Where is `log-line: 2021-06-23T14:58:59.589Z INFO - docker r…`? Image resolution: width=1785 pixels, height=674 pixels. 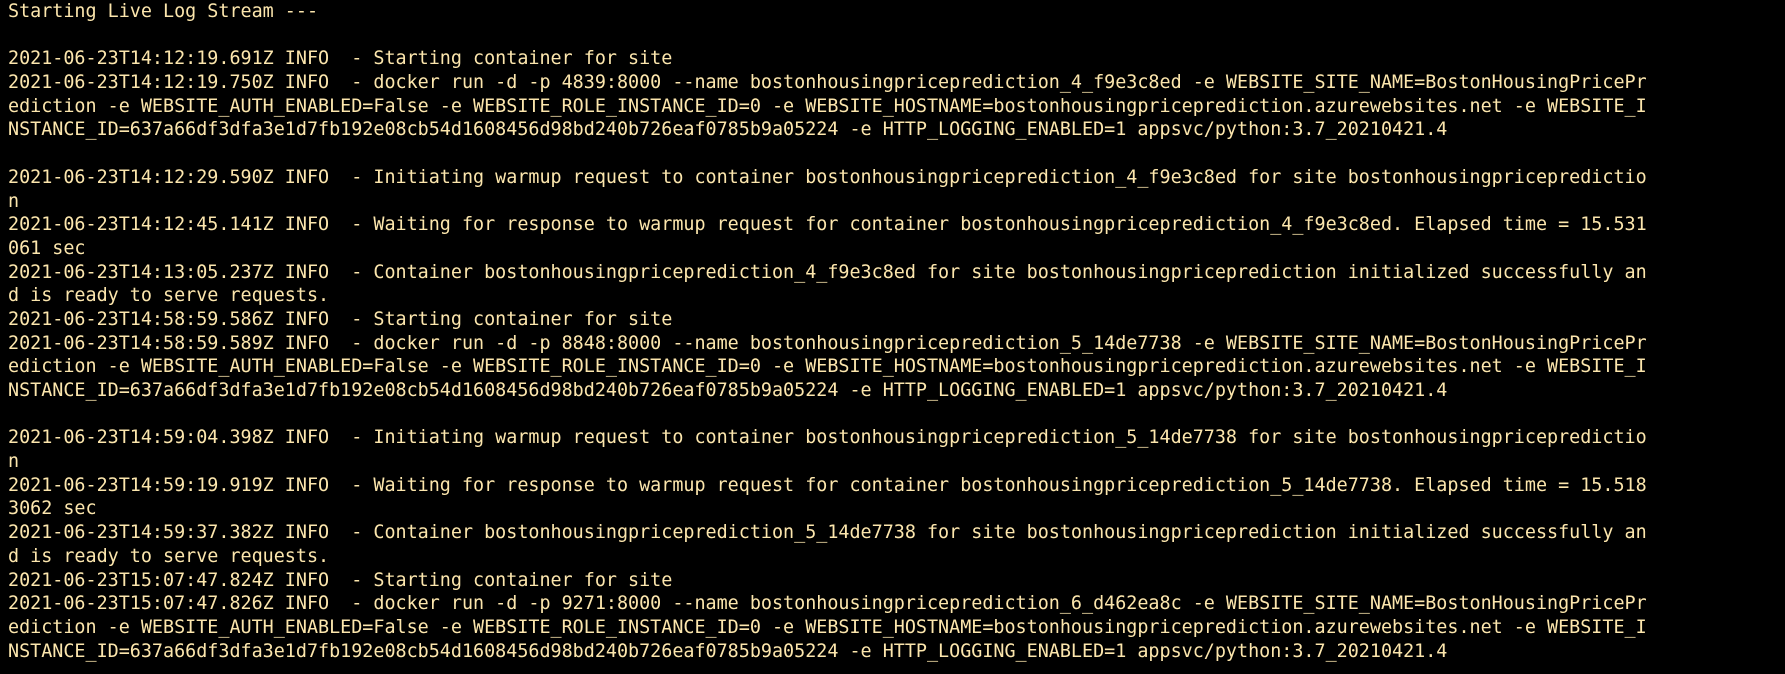 log-line: 2021-06-23T14:58:59.589Z INFO - docker r… is located at coordinates (827, 343).